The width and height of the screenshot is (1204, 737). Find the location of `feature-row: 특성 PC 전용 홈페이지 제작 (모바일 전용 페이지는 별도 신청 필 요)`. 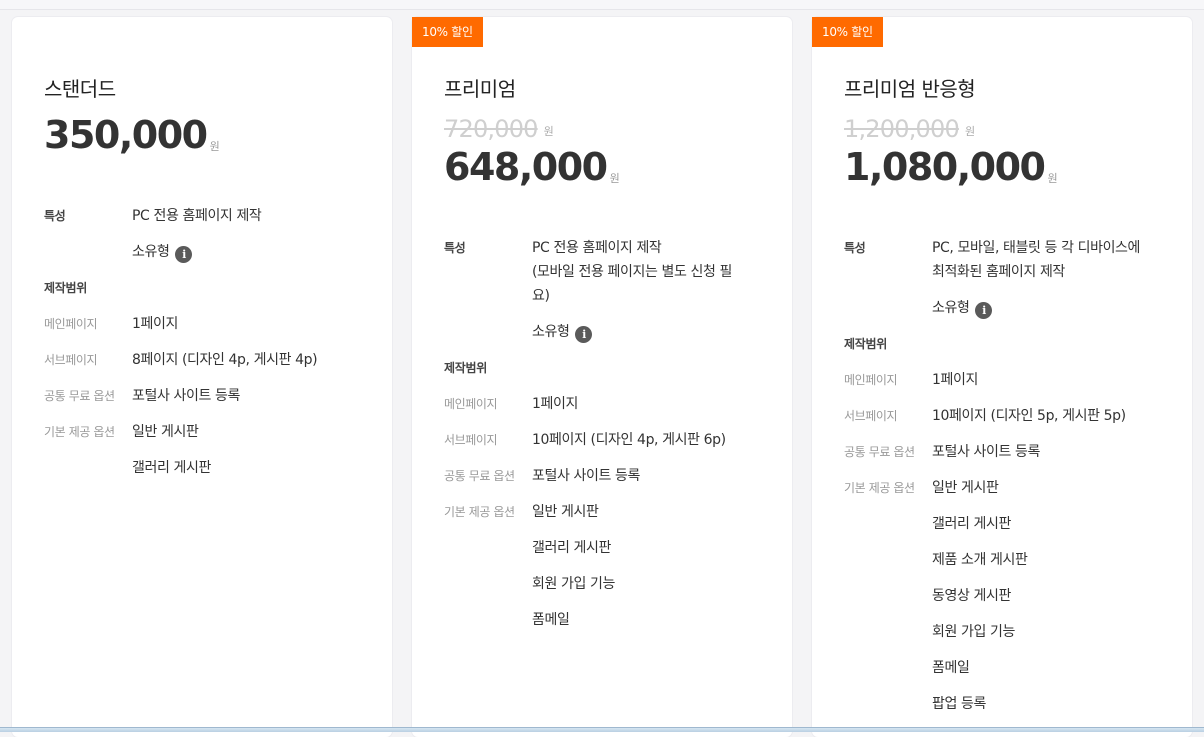

feature-row: 특성 PC 전용 홈페이지 제작 (모바일 전용 페이지는 별도 신청 필 요) is located at coordinates (609, 272).